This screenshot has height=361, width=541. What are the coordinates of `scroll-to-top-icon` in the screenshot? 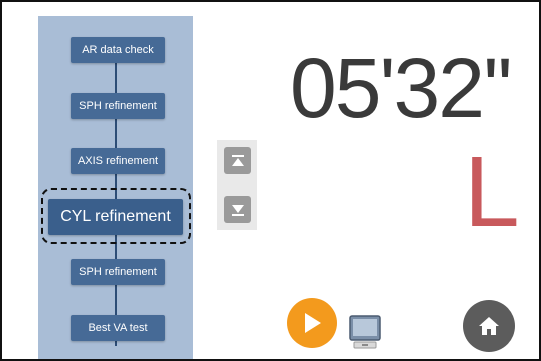 It's located at (237, 160).